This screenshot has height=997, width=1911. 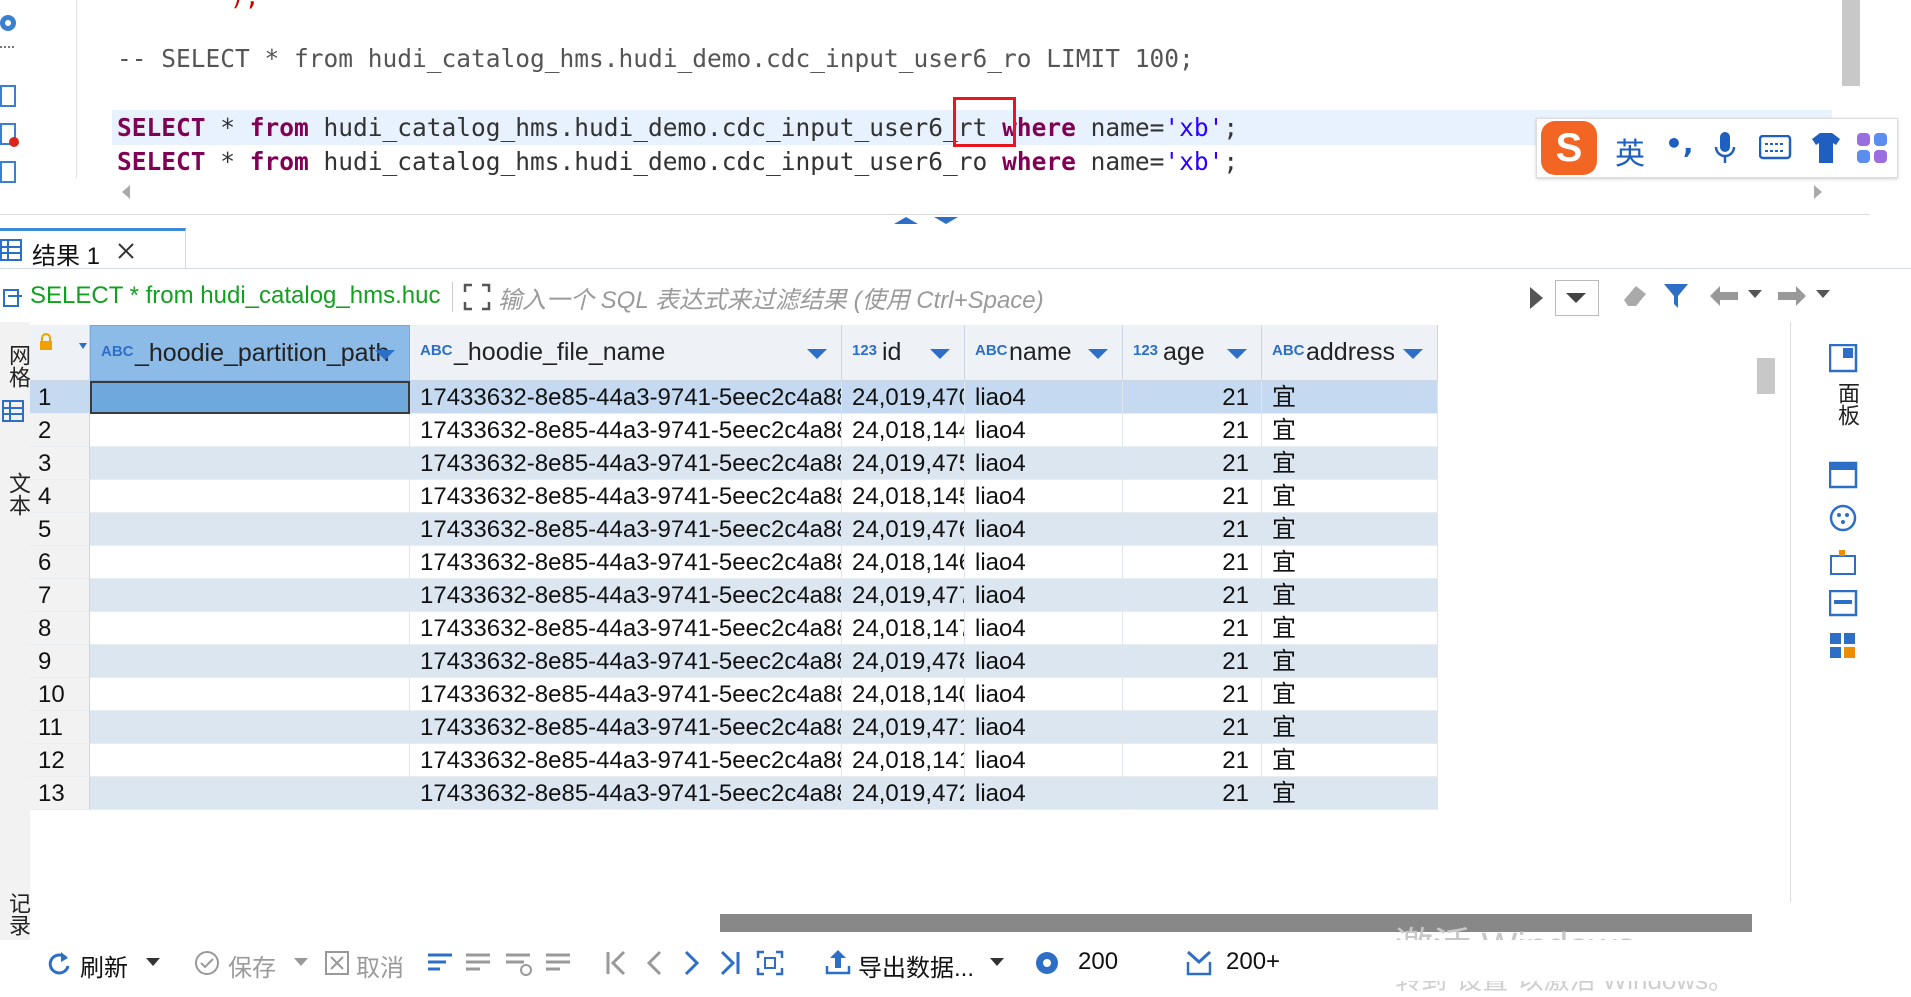 I want to click on close-icon, so click(x=126, y=251).